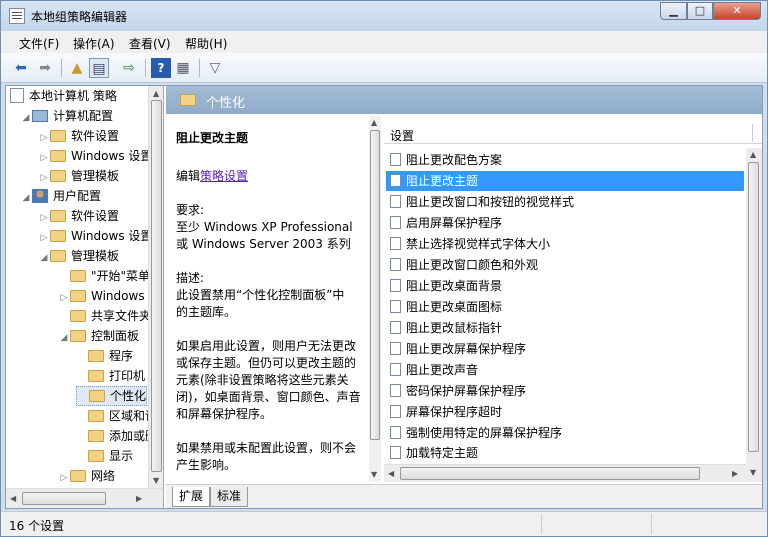 This screenshot has width=768, height=537. Describe the element at coordinates (464, 100) in the screenshot. I see `pane-header: 个性化` at that location.